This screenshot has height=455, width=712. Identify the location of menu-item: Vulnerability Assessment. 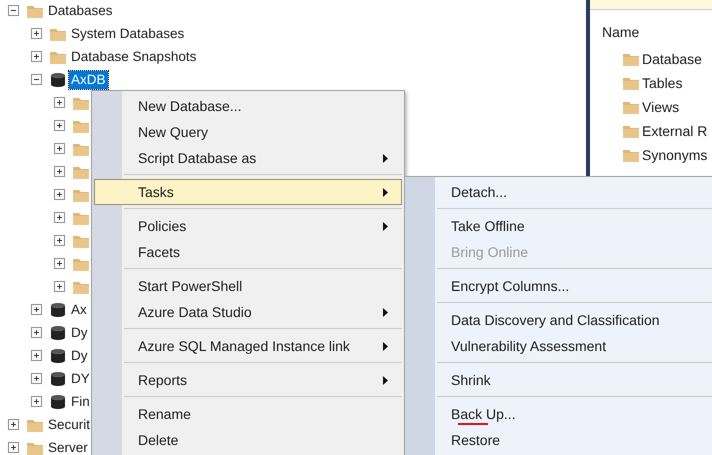
(559, 346).